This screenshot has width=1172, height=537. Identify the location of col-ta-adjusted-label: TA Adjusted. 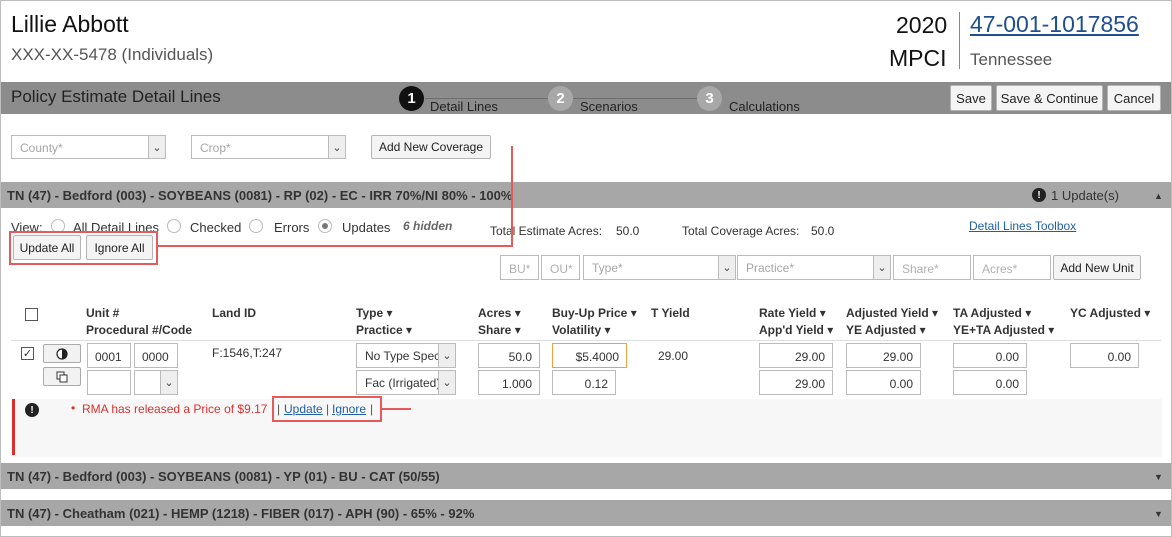
(987, 313).